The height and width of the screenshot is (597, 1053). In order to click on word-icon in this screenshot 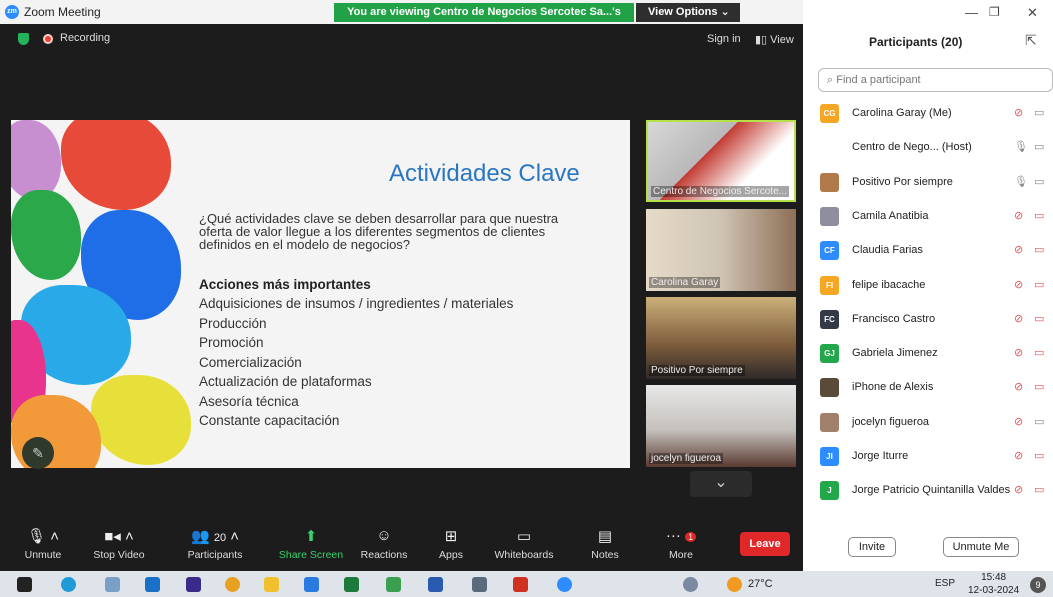, I will do `click(435, 584)`.